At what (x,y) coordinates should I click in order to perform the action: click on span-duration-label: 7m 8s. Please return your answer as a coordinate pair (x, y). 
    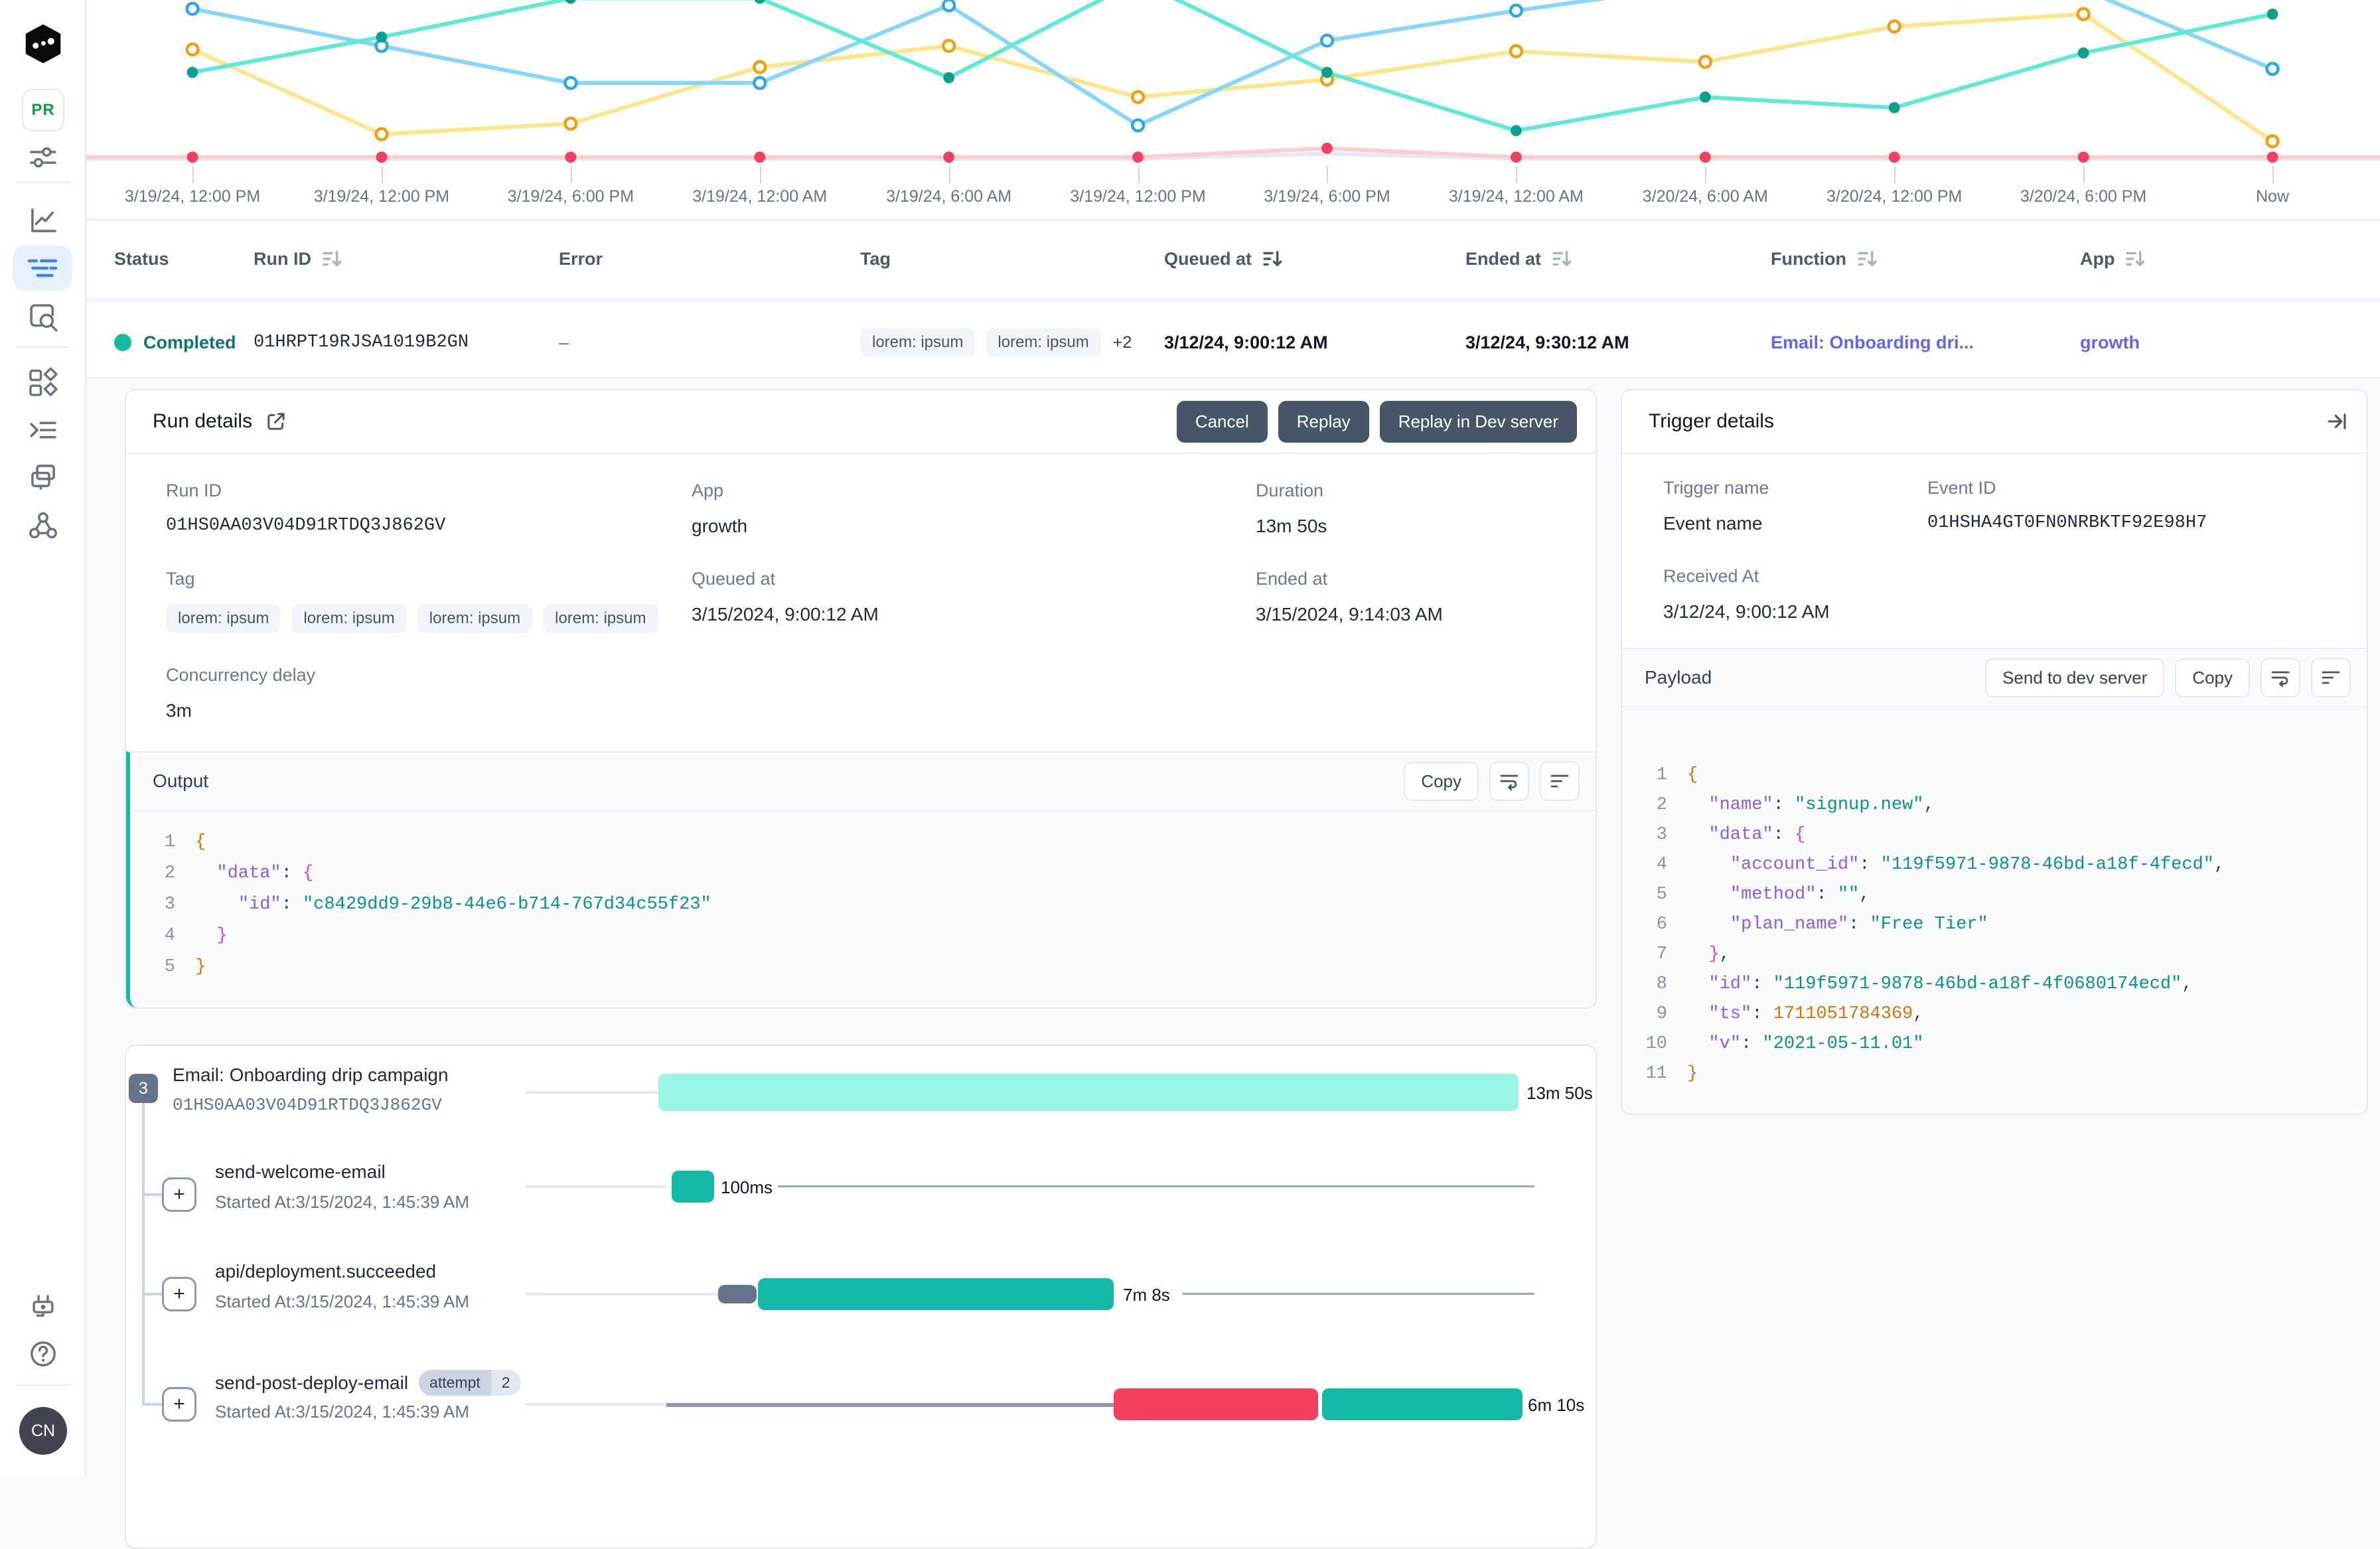
    Looking at the image, I should click on (1146, 1295).